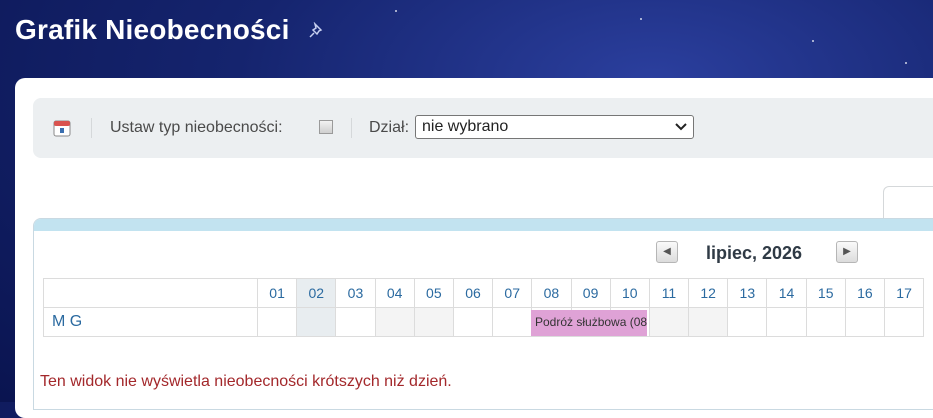 The height and width of the screenshot is (418, 933). I want to click on chevron-right-icon: ▶, so click(847, 251).